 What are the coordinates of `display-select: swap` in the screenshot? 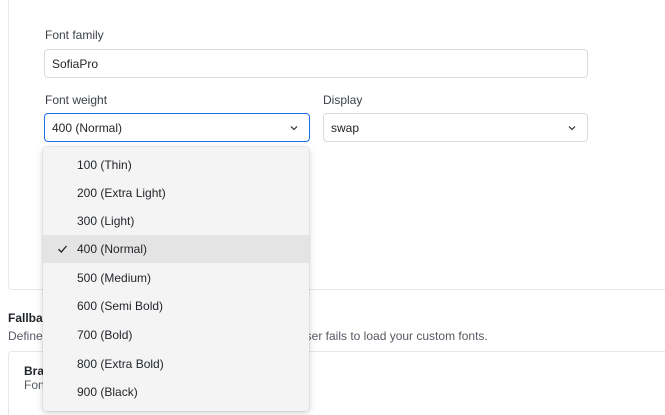 It's located at (455, 127).